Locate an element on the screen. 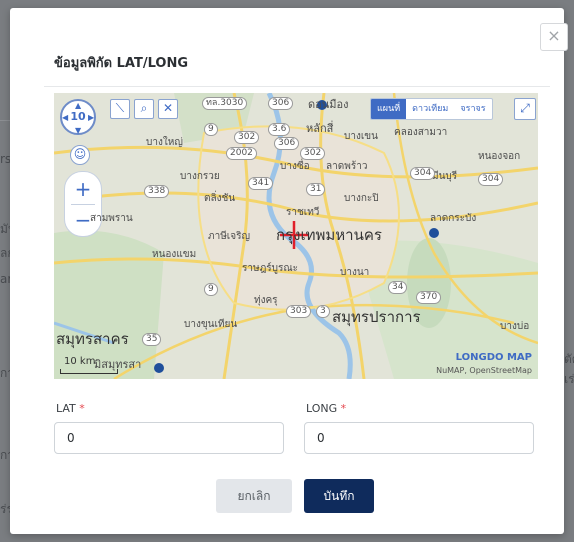 The height and width of the screenshot is (542, 574). bg-text-fragment: ตัด is located at coordinates (569, 359).